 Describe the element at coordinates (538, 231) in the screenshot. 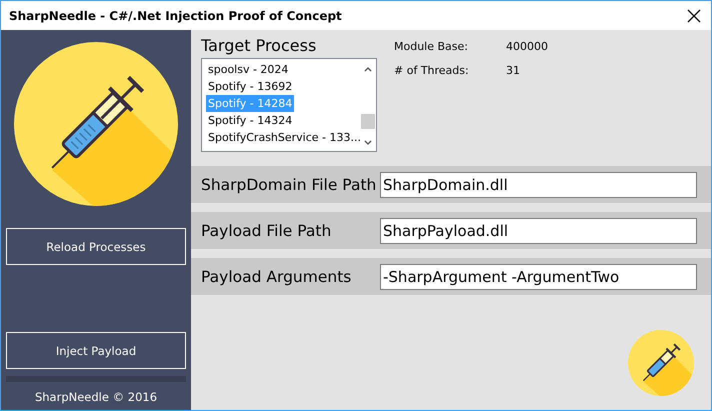

I see `input-field: SharpPayload.dll` at that location.